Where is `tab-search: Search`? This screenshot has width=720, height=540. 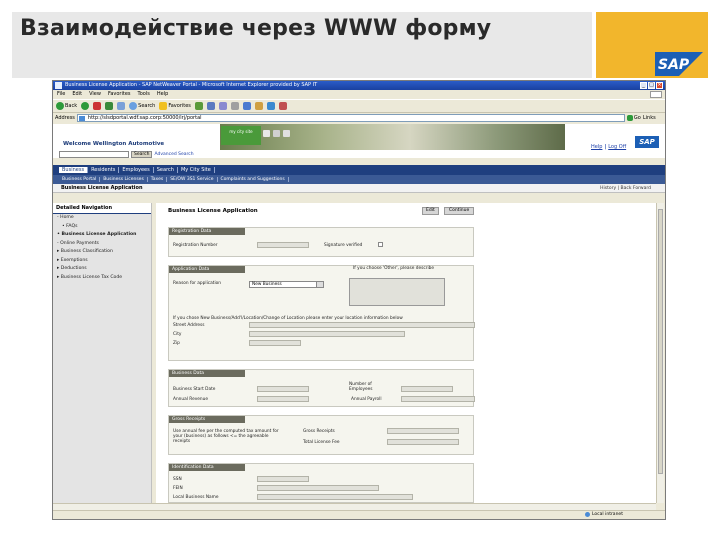 tab-search: Search is located at coordinates (166, 170).